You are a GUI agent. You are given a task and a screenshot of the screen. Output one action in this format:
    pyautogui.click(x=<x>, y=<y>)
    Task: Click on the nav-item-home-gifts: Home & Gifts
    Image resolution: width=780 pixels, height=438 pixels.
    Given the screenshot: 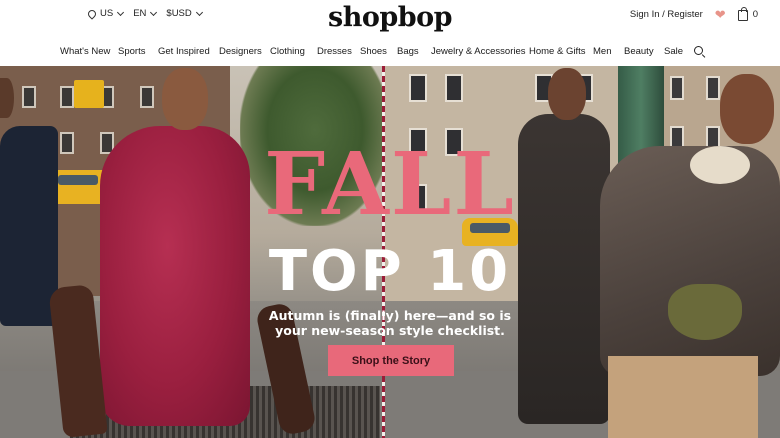 What is the action you would take?
    pyautogui.click(x=557, y=51)
    